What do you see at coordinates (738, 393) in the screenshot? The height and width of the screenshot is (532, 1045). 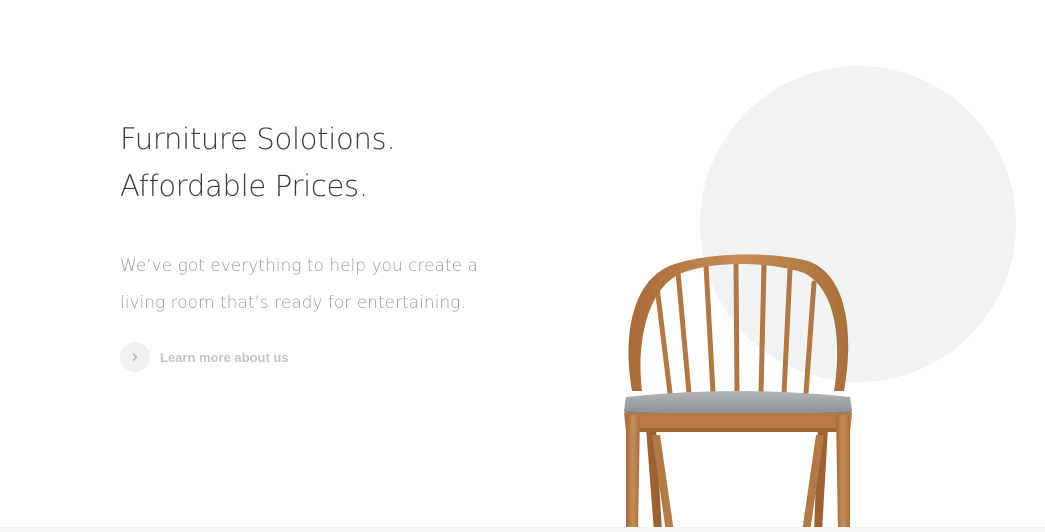 I see `chair-image` at bounding box center [738, 393].